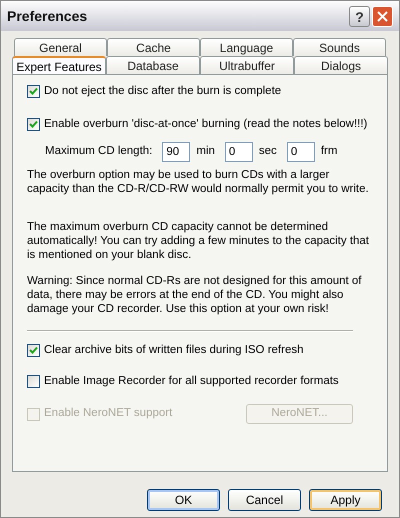 The width and height of the screenshot is (400, 518). What do you see at coordinates (108, 414) in the screenshot?
I see `checkbox-label: Enable NeroNET support` at bounding box center [108, 414].